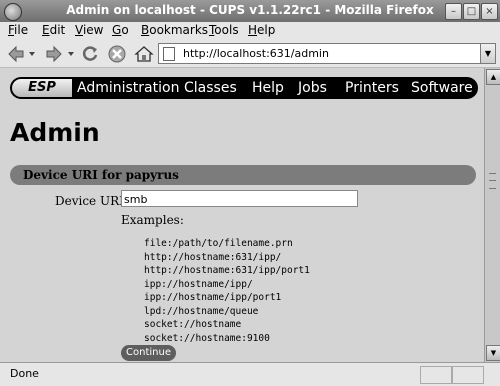 This screenshot has width=500, height=386. What do you see at coordinates (24, 373) in the screenshot?
I see `status-text: Done` at bounding box center [24, 373].